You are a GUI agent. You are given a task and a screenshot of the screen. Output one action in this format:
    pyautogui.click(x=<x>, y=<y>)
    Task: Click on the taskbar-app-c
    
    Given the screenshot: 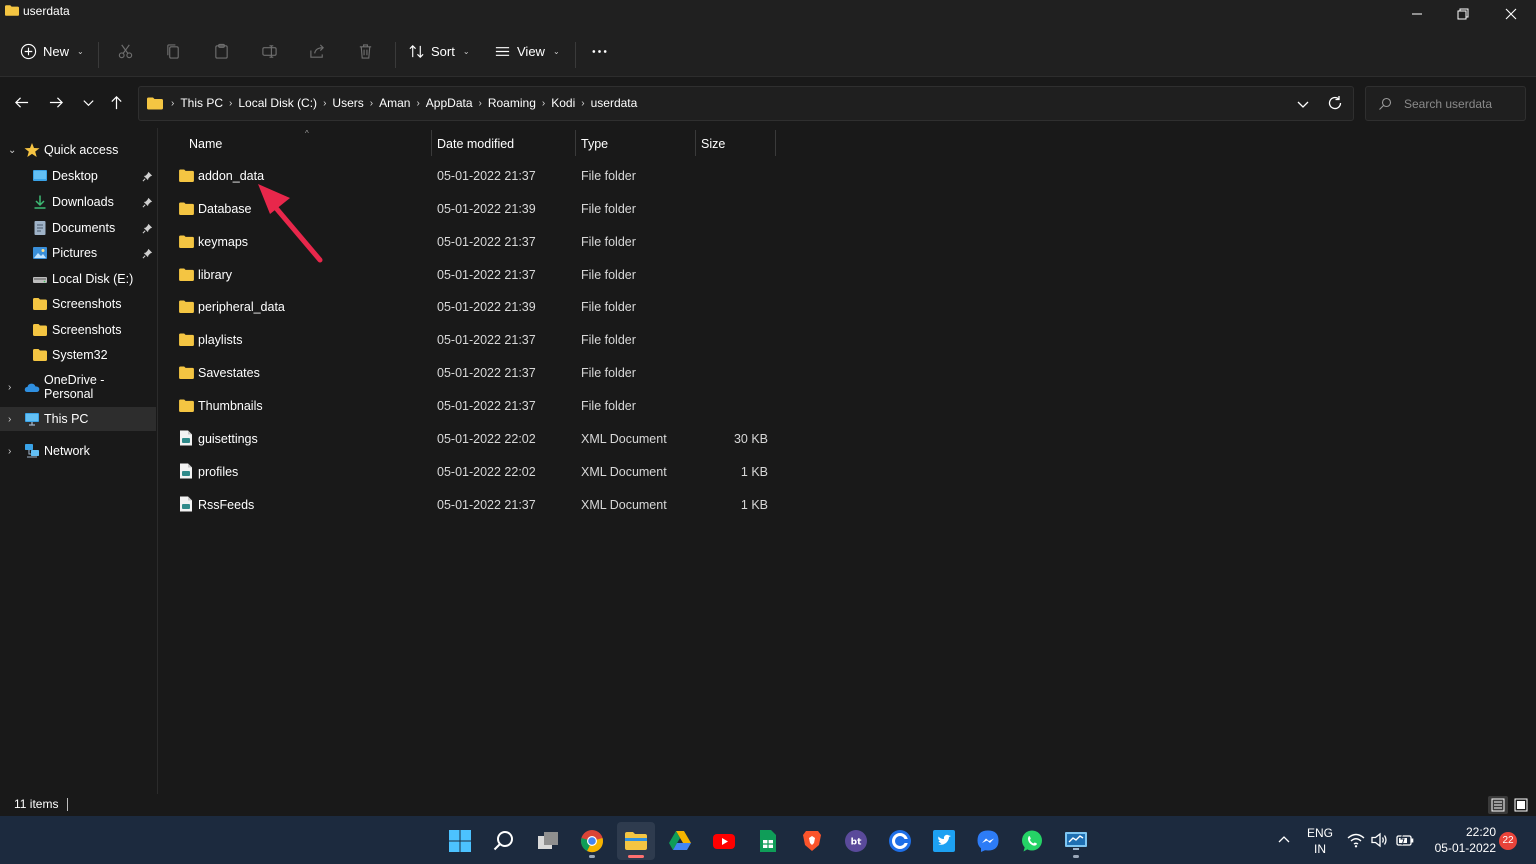 What is the action you would take?
    pyautogui.click(x=900, y=841)
    